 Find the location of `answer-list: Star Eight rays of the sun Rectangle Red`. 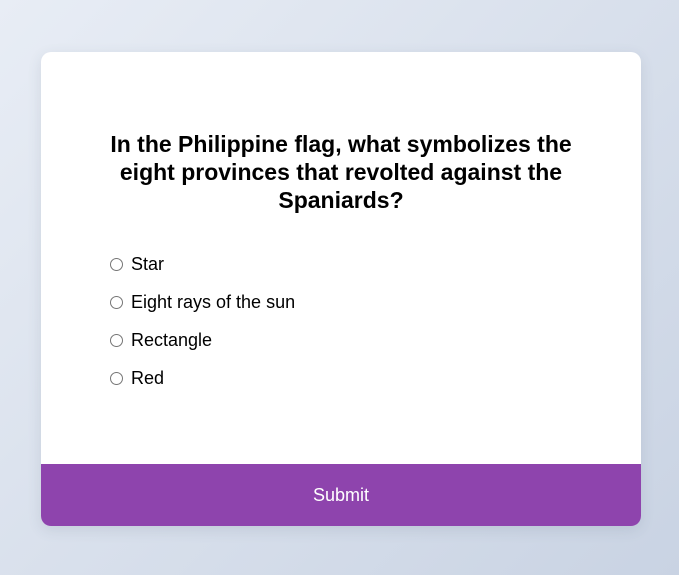

answer-list: Star Eight rays of the sun Rectangle Red is located at coordinates (202, 321).